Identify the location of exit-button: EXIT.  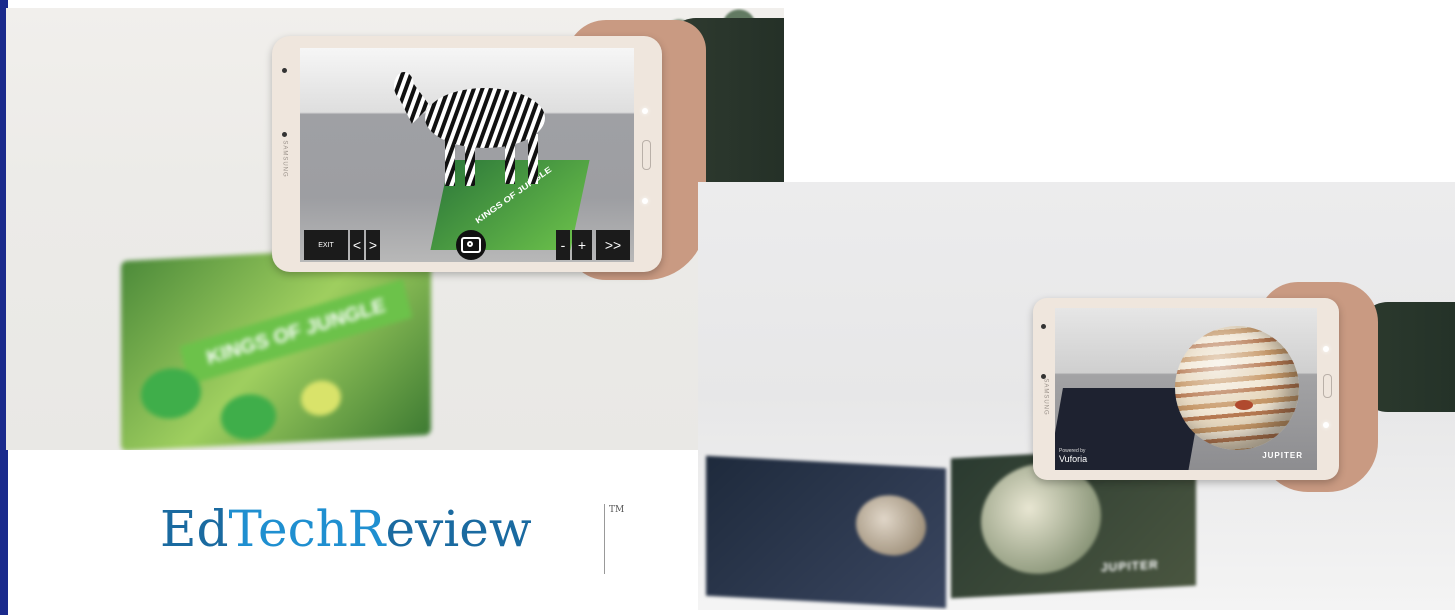
(326, 245).